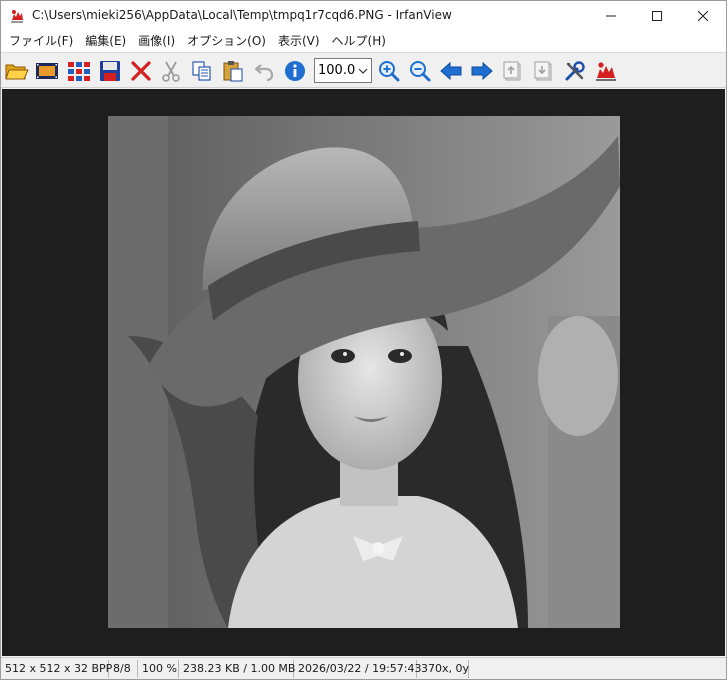 This screenshot has width=727, height=680. I want to click on first-page-icon, so click(512, 71).